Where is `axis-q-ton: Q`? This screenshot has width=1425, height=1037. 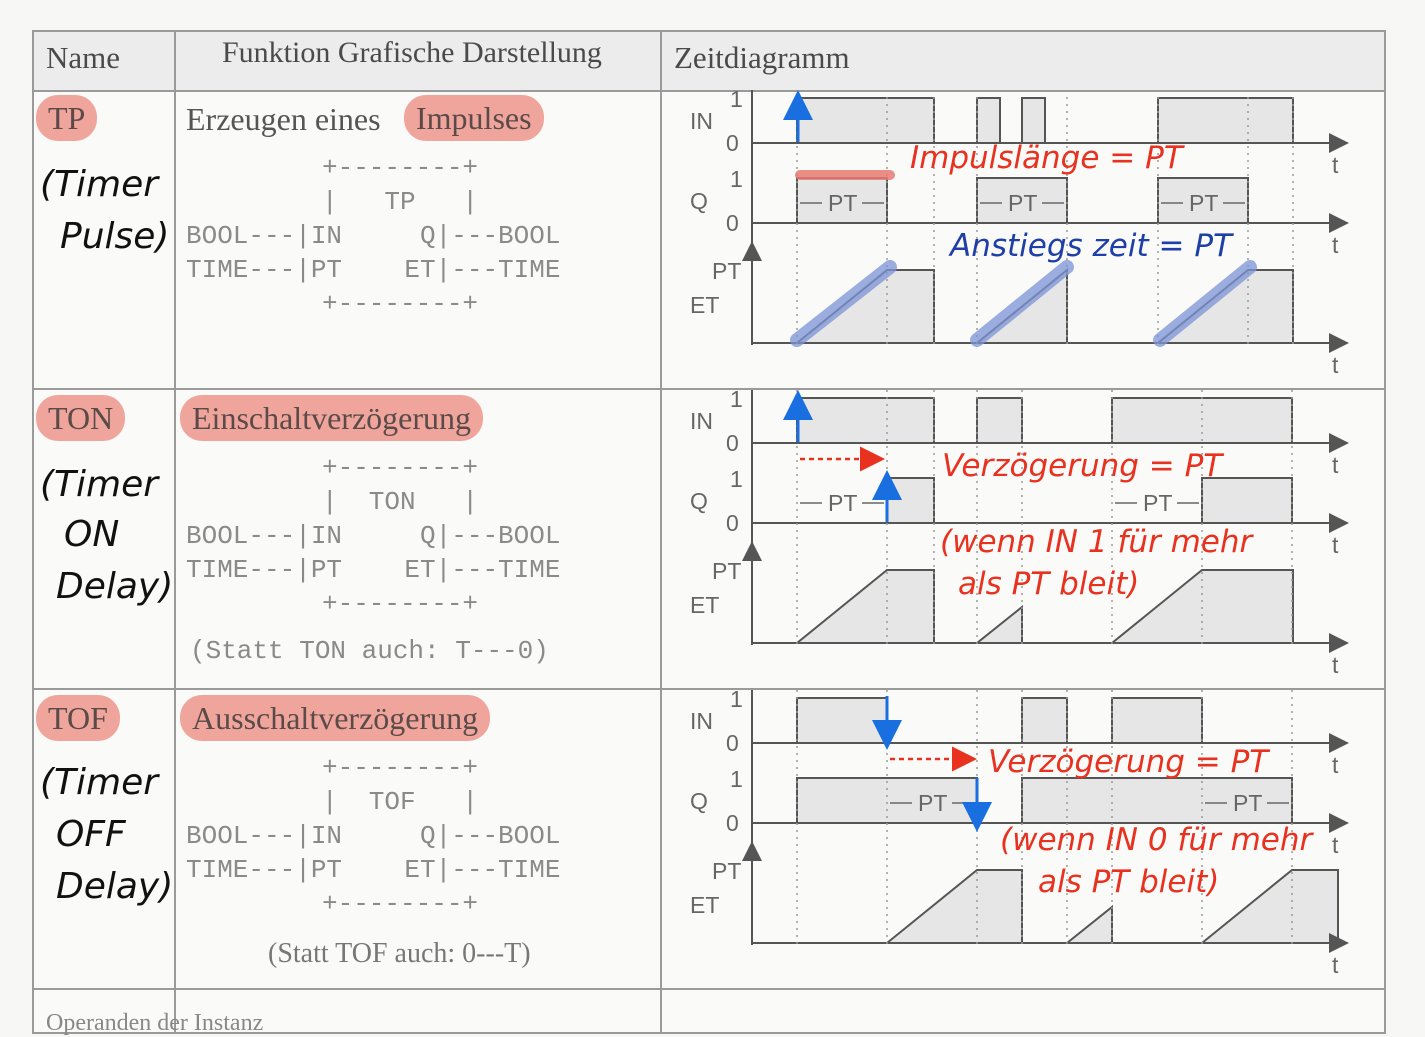
axis-q-ton: Q is located at coordinates (699, 501).